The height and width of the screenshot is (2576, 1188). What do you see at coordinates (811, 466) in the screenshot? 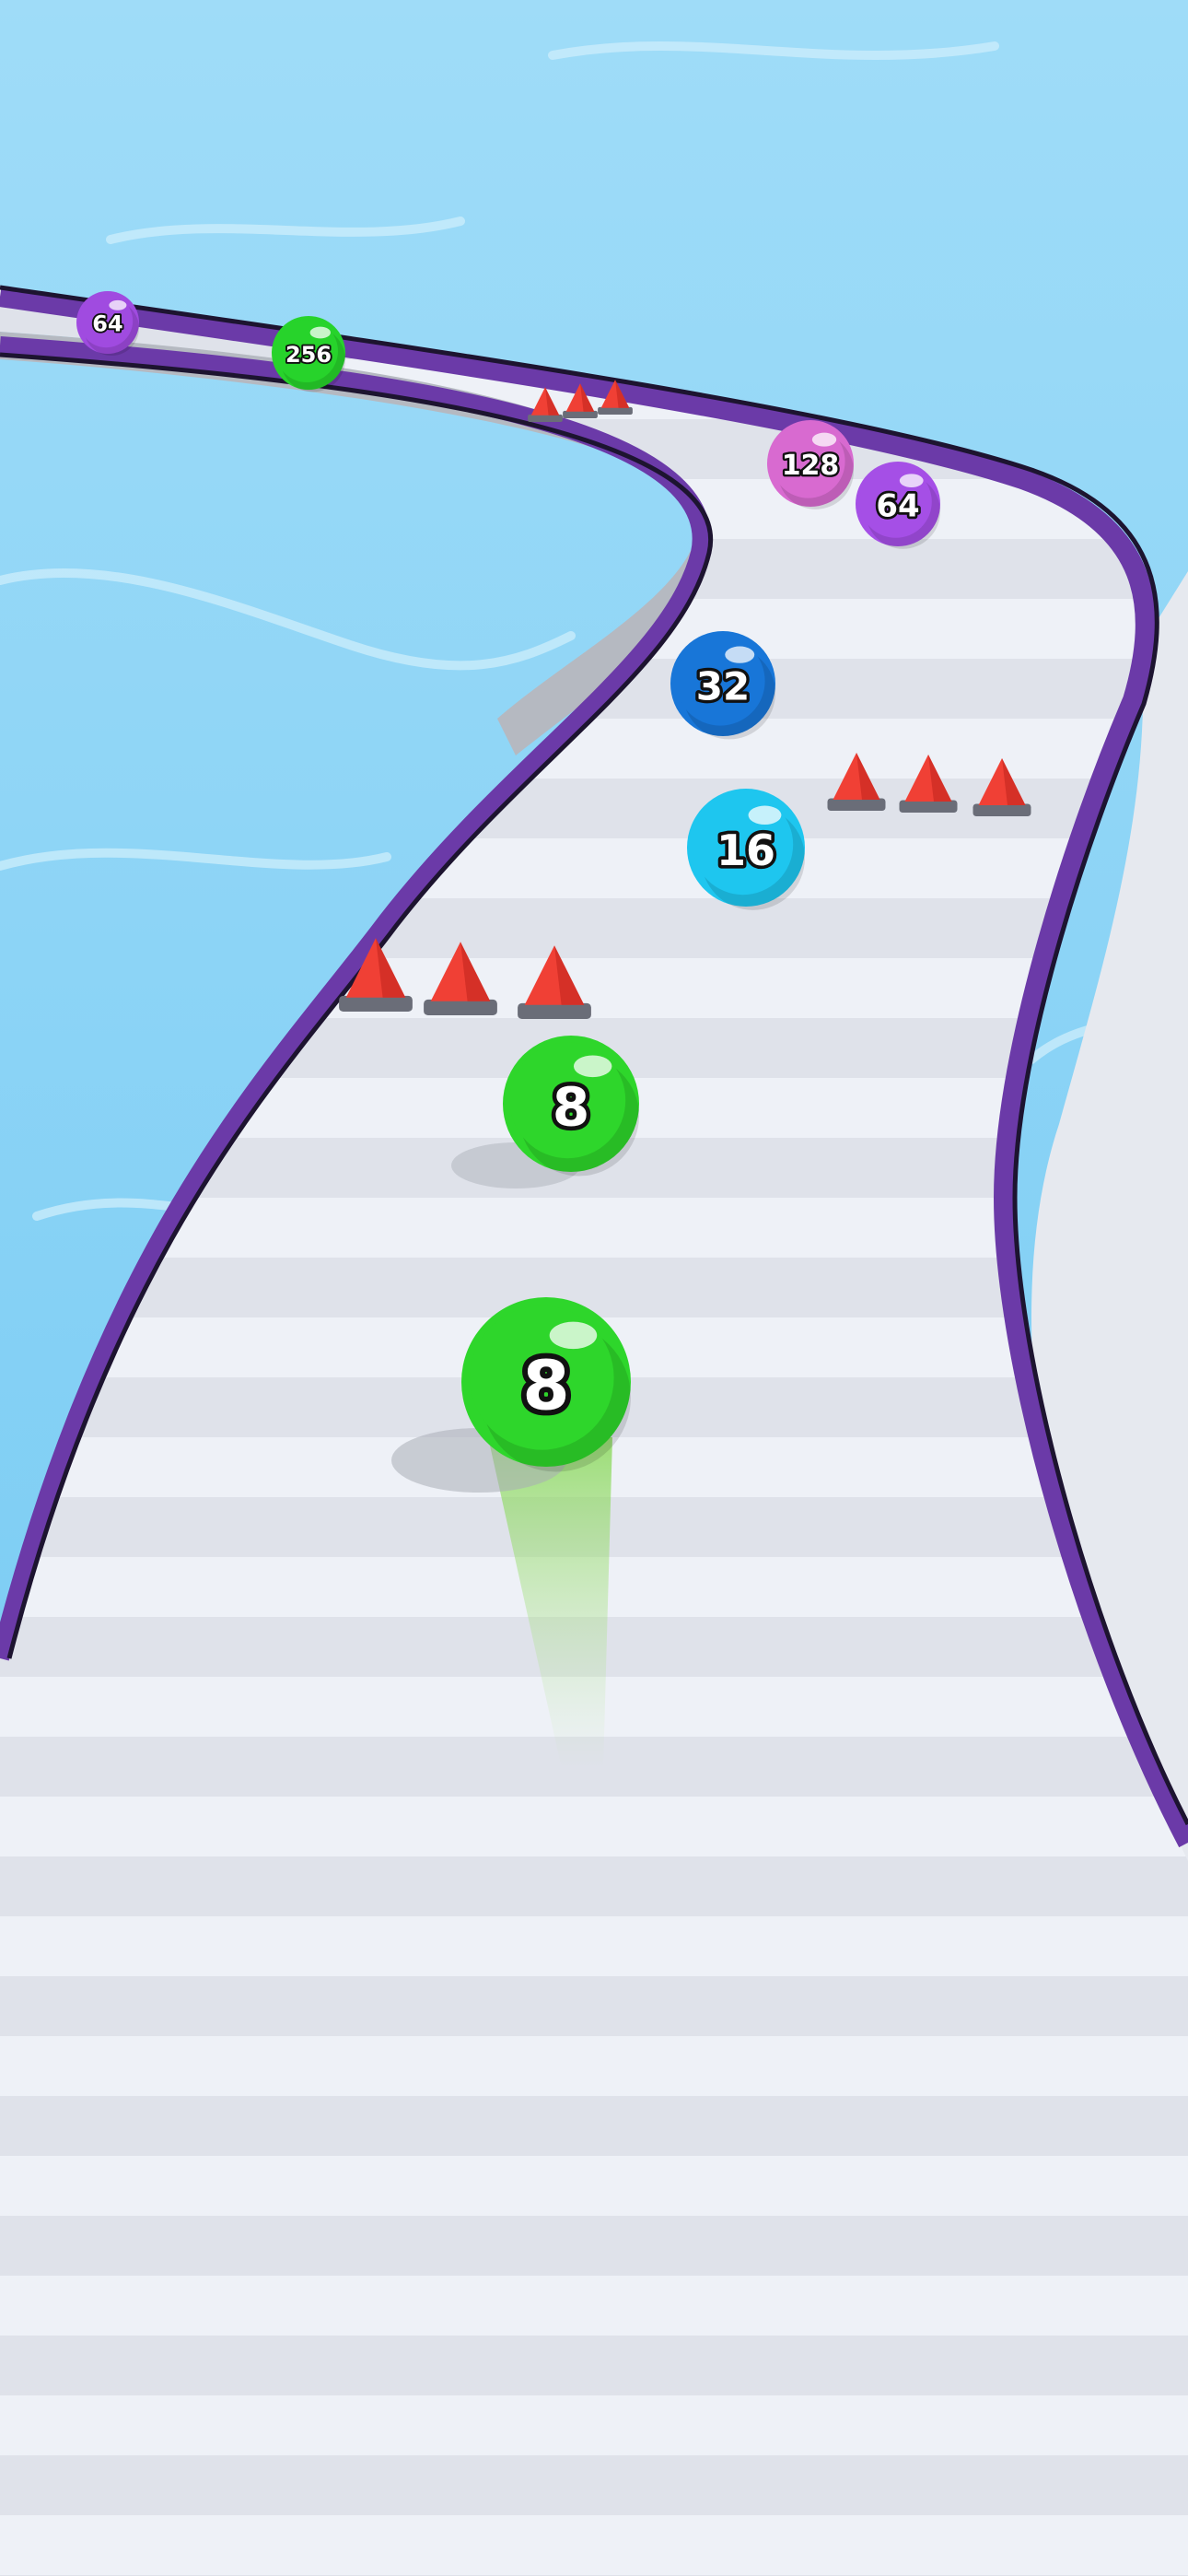
I see `ball-128-label: 128` at bounding box center [811, 466].